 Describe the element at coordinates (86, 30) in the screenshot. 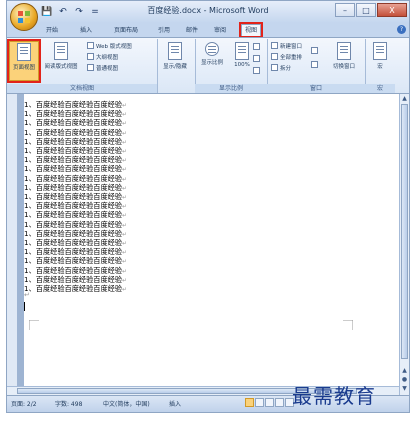

I see `tab-insert: 插入` at that location.